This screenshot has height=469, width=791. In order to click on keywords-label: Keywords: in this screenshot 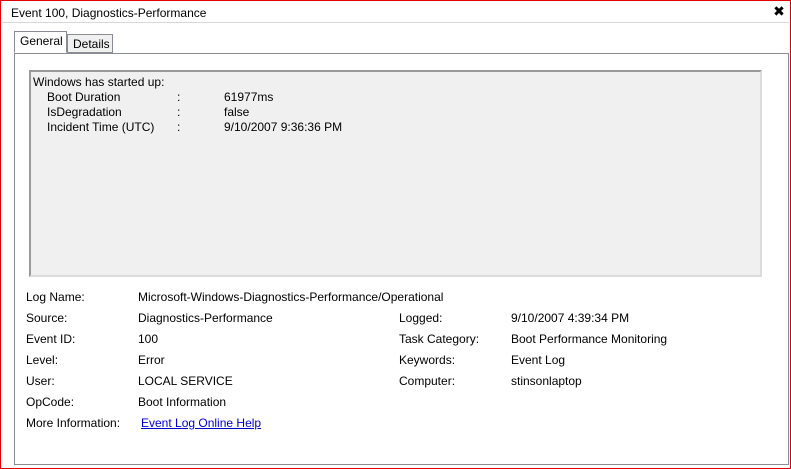, I will do `click(427, 360)`.